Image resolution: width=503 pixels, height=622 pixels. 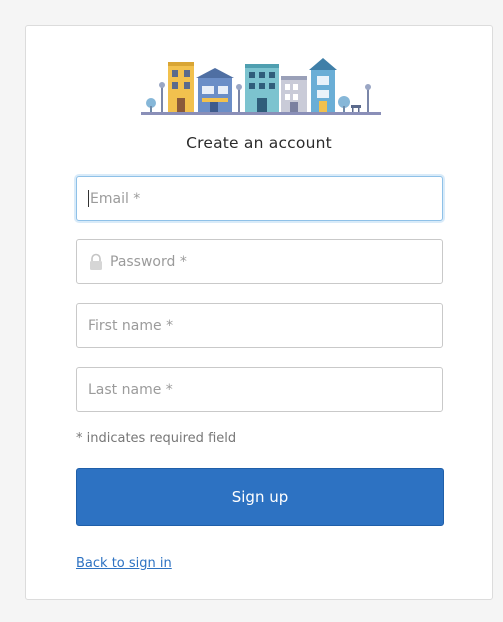 I want to click on town-logo-icon, so click(x=261, y=86).